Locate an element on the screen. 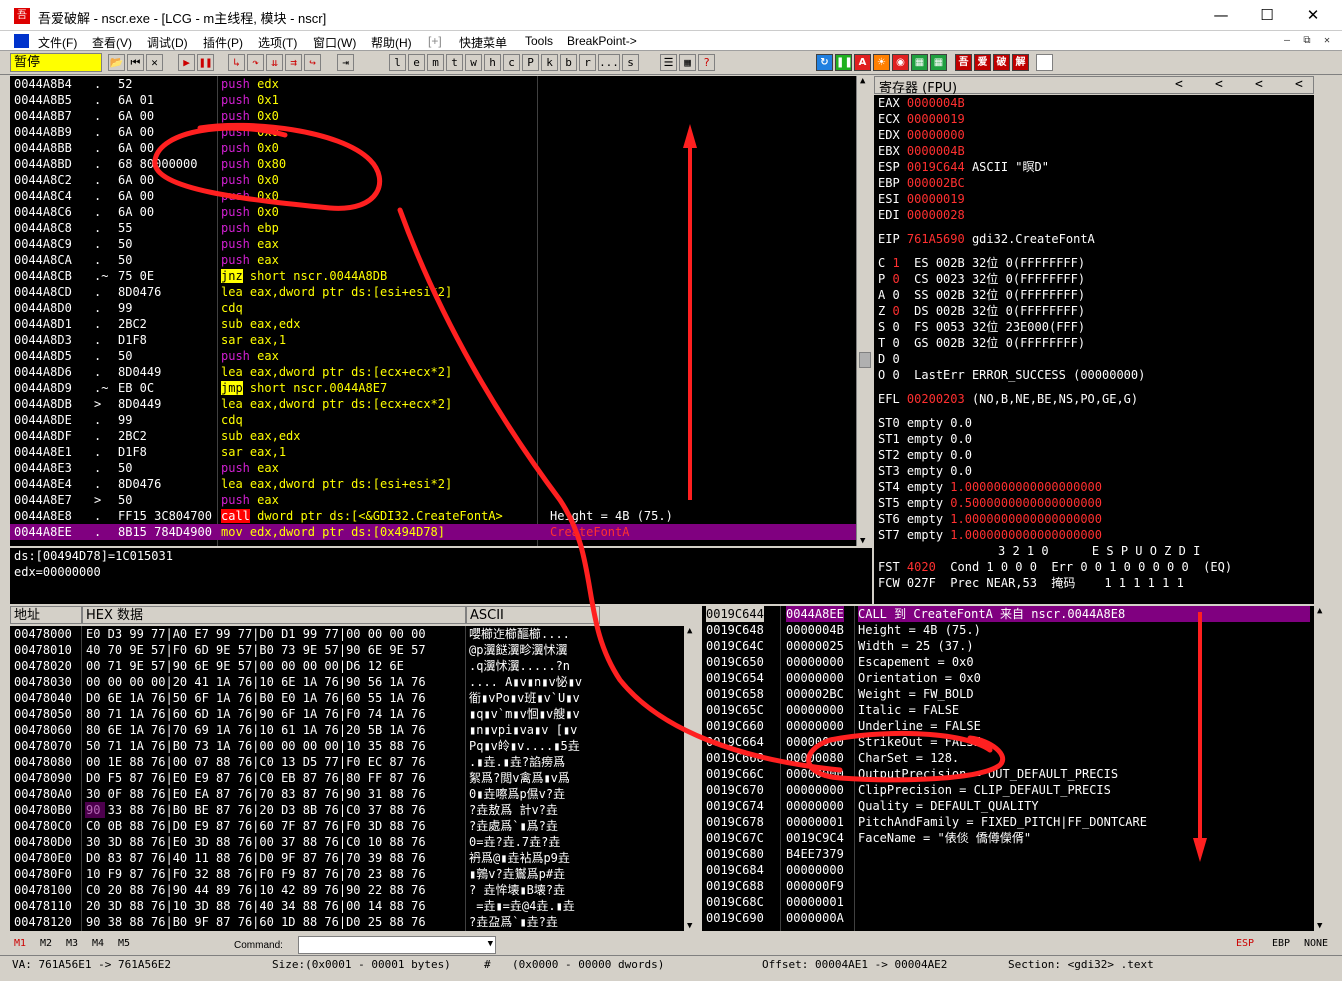 The height and width of the screenshot is (981, 1342). annotation-arrow-up-head is located at coordinates (690, 136).